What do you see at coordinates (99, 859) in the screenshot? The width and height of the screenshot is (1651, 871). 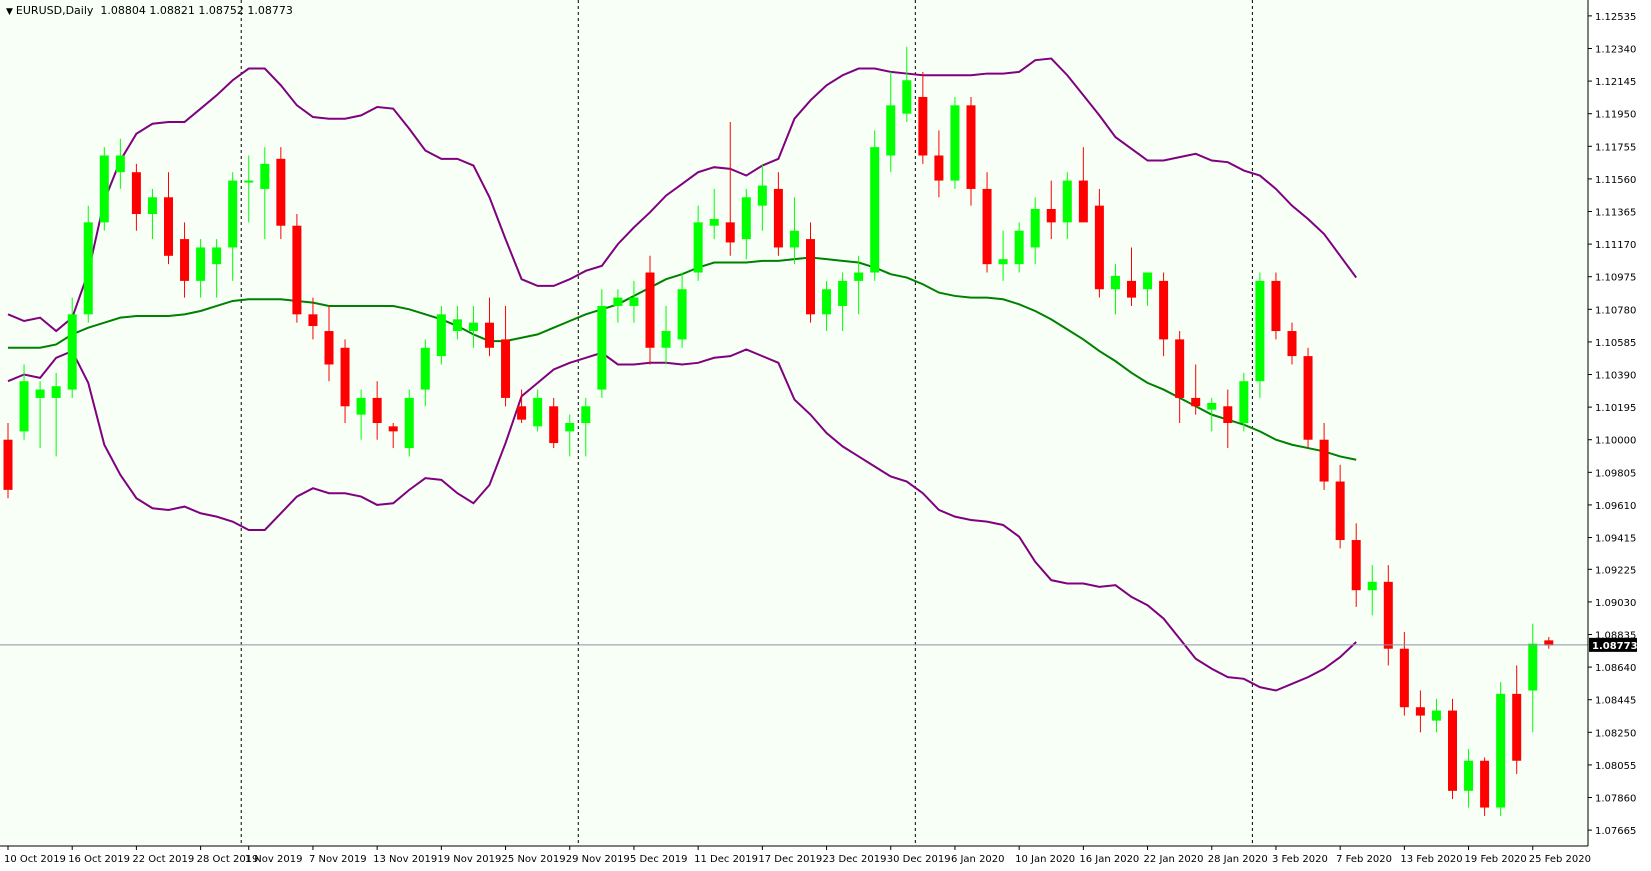 I see `time-tick-label: 16 Oct 2019` at bounding box center [99, 859].